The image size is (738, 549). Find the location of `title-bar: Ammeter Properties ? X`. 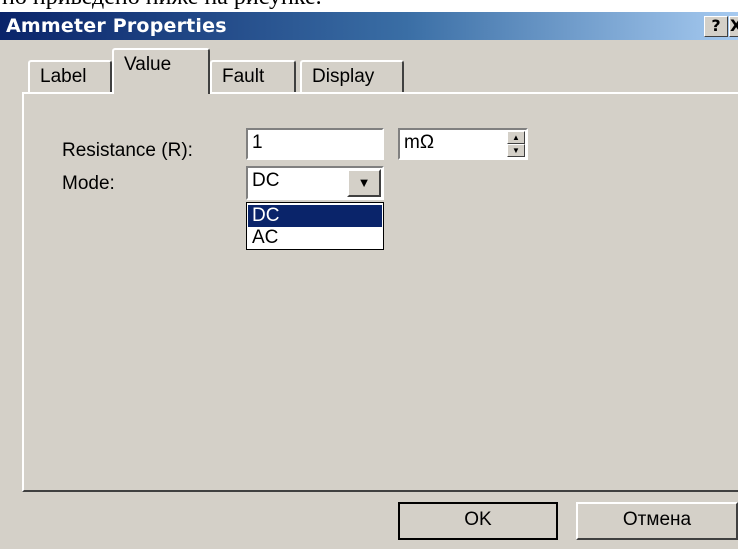

title-bar: Ammeter Properties ? X is located at coordinates (369, 26).